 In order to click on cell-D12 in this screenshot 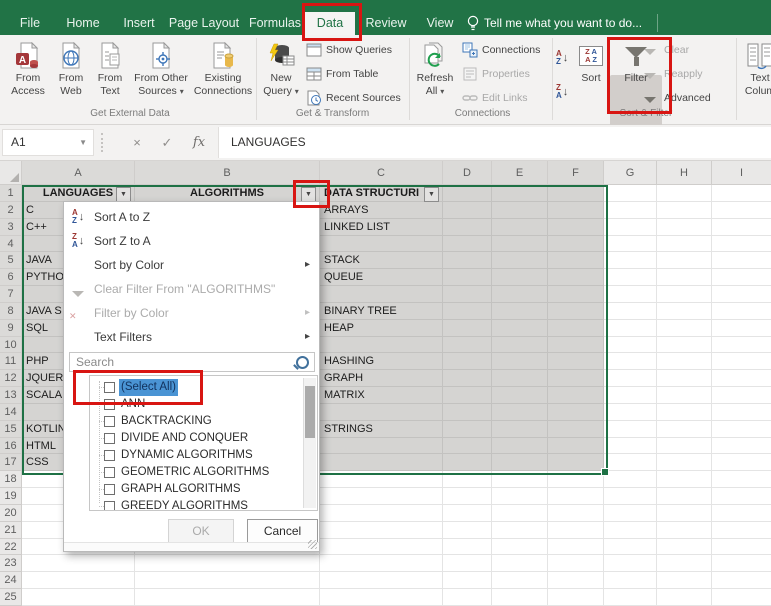, I will do `click(467, 379)`.